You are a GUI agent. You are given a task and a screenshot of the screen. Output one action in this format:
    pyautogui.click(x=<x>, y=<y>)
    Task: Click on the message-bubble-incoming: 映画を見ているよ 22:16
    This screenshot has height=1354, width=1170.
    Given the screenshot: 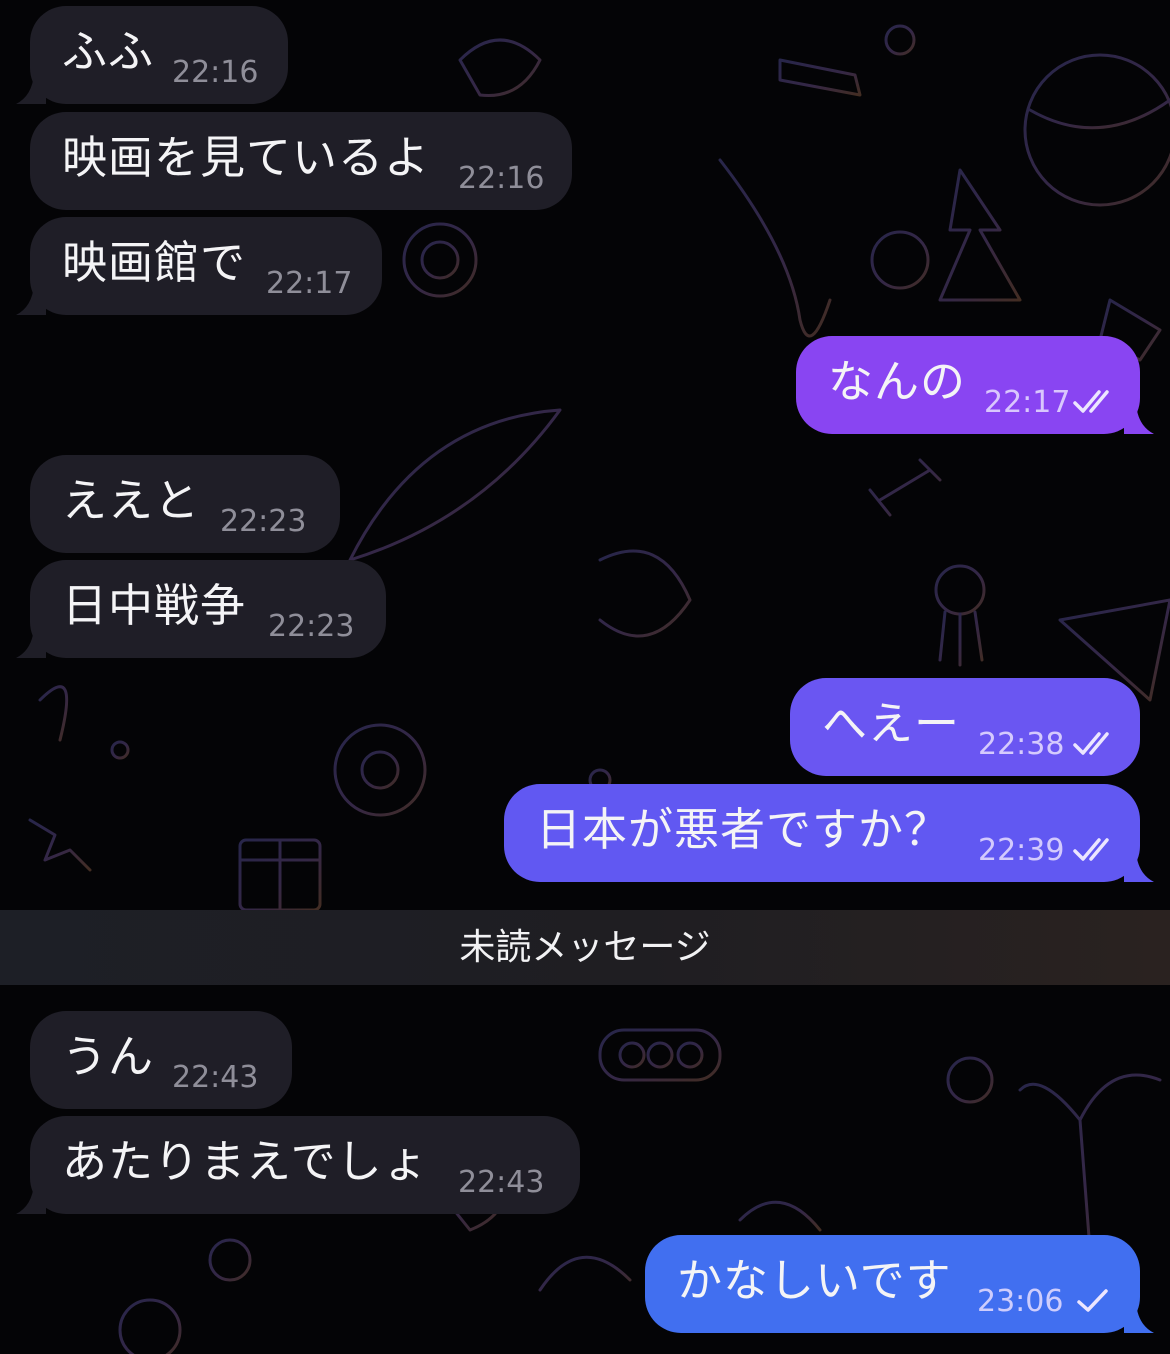 What is the action you would take?
    pyautogui.click(x=301, y=161)
    